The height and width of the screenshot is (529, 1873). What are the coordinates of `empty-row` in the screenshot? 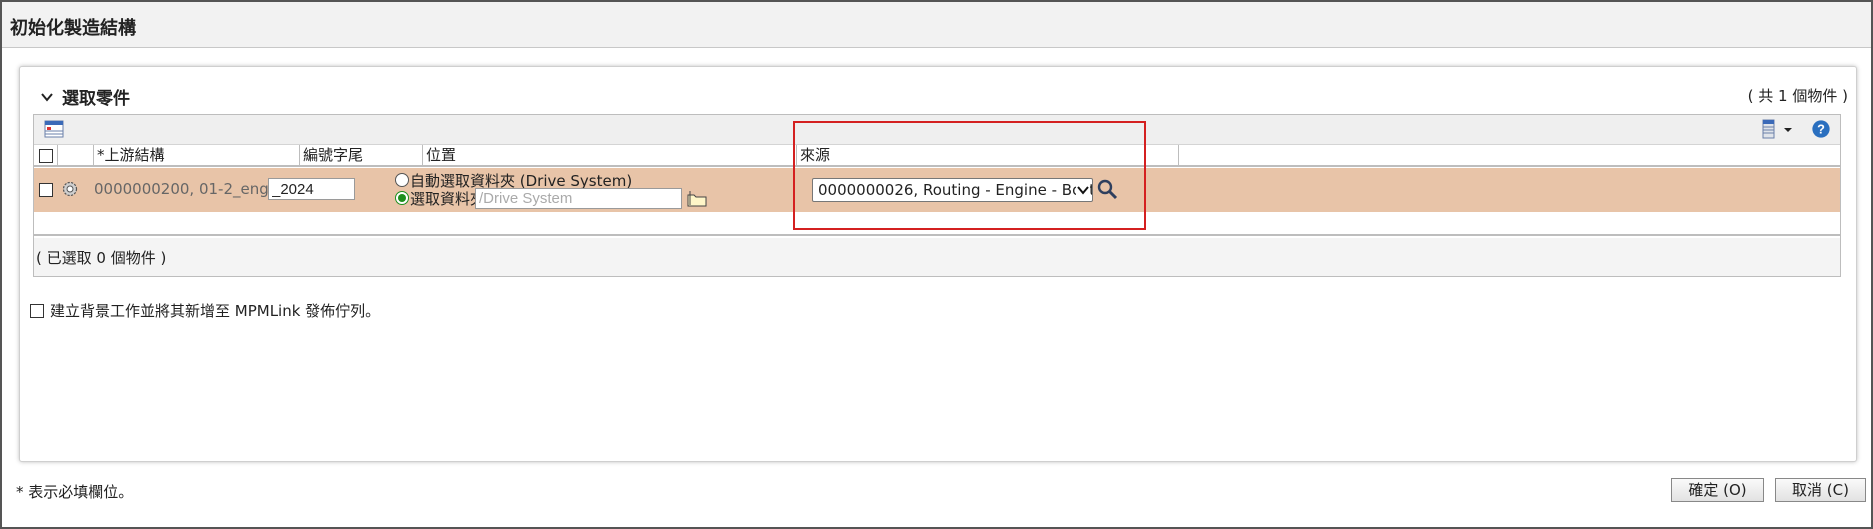 It's located at (937, 224).